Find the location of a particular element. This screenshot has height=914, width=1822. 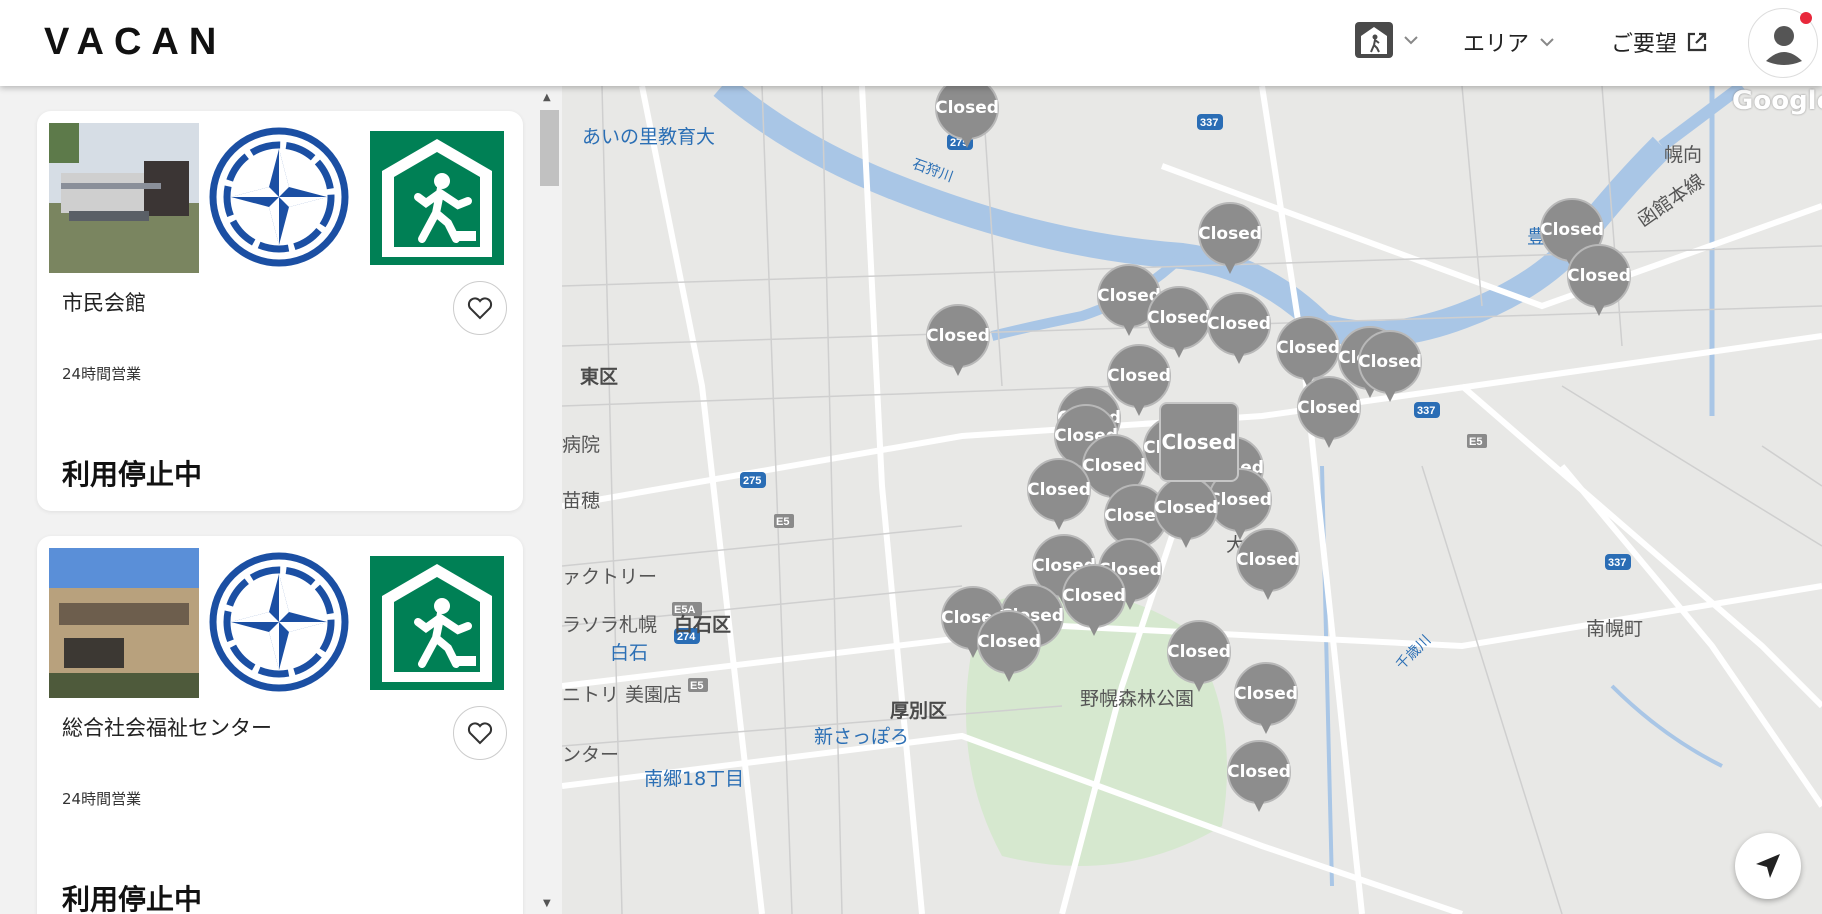

scroll-down-arrow-icon: ▼ is located at coordinates (547, 903).